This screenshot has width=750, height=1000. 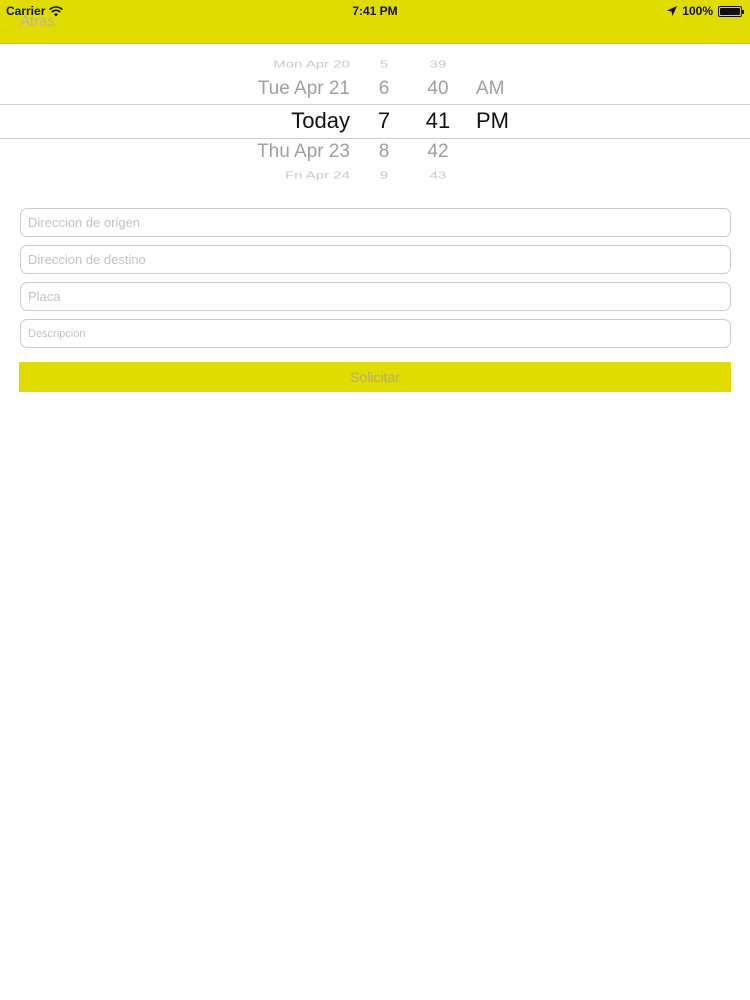 I want to click on picker-date-item: Fri Apr 24, so click(x=275, y=176).